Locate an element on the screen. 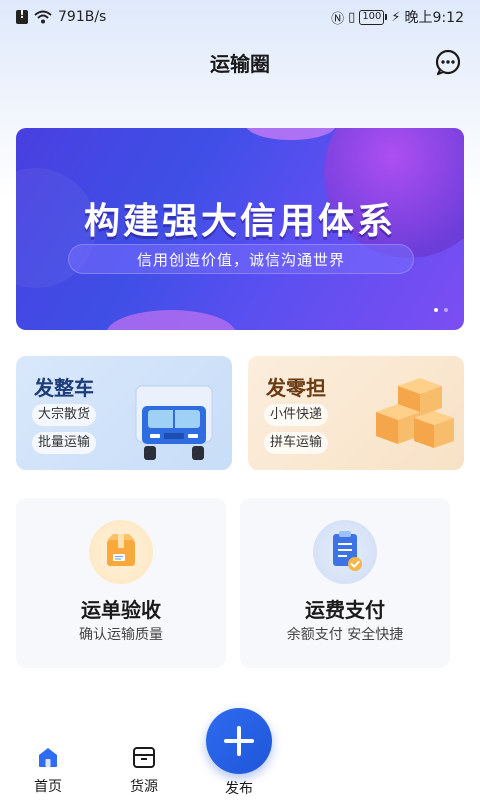  truck-icon is located at coordinates (174, 422).